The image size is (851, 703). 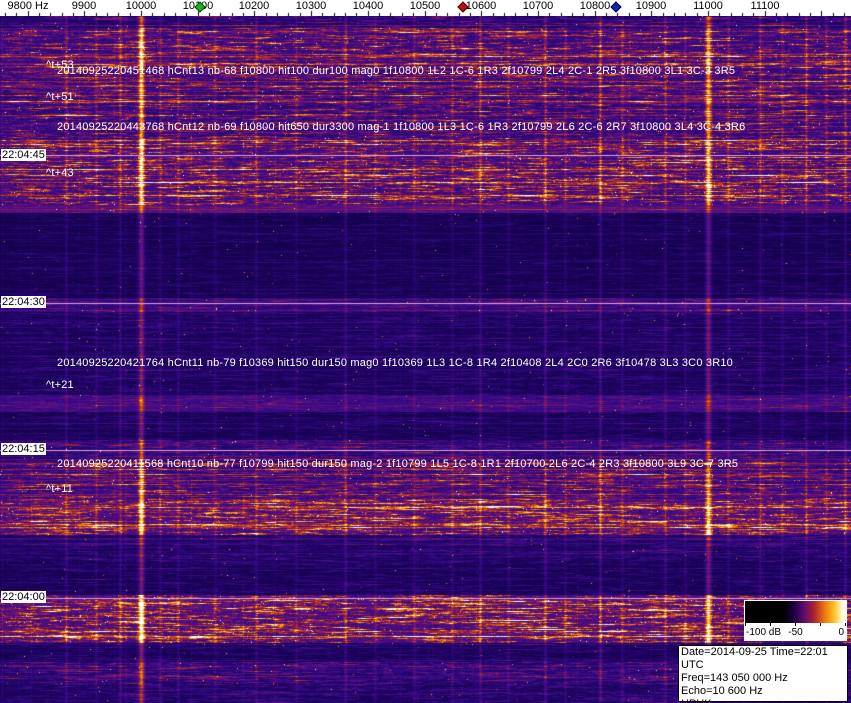 What do you see at coordinates (60, 97) in the screenshot?
I see `event-offset-label: ^t+51` at bounding box center [60, 97].